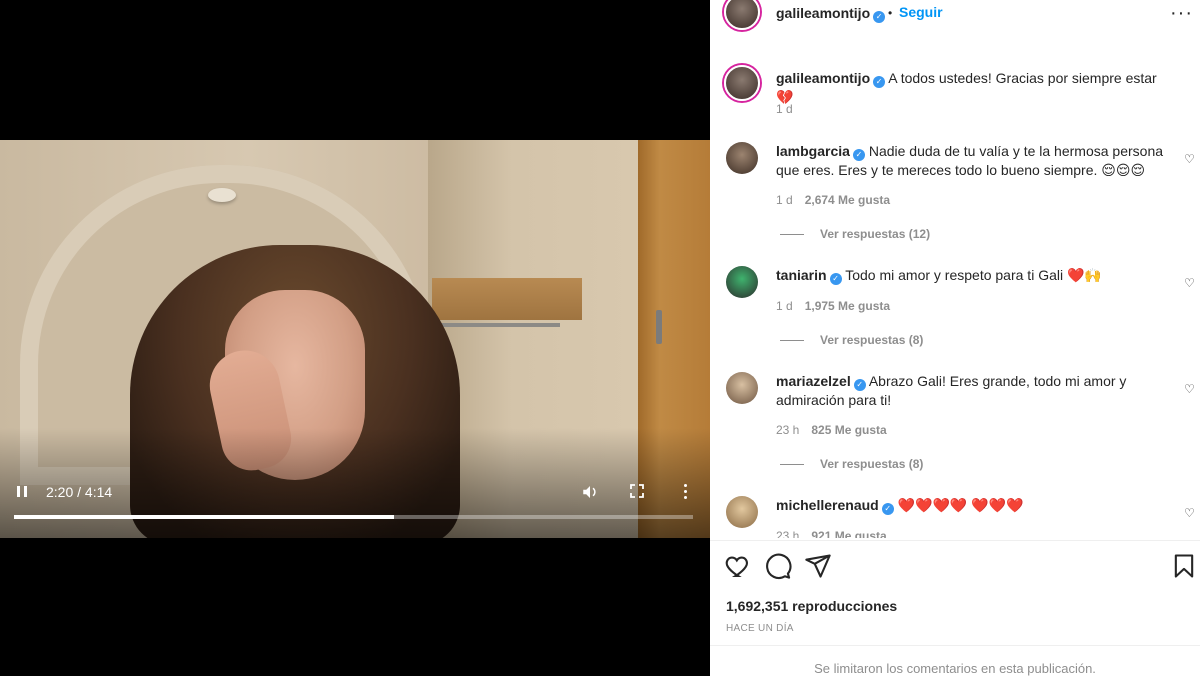 The image size is (1200, 676). What do you see at coordinates (848, 533) in the screenshot?
I see `comment-likes: 921 Me gusta` at bounding box center [848, 533].